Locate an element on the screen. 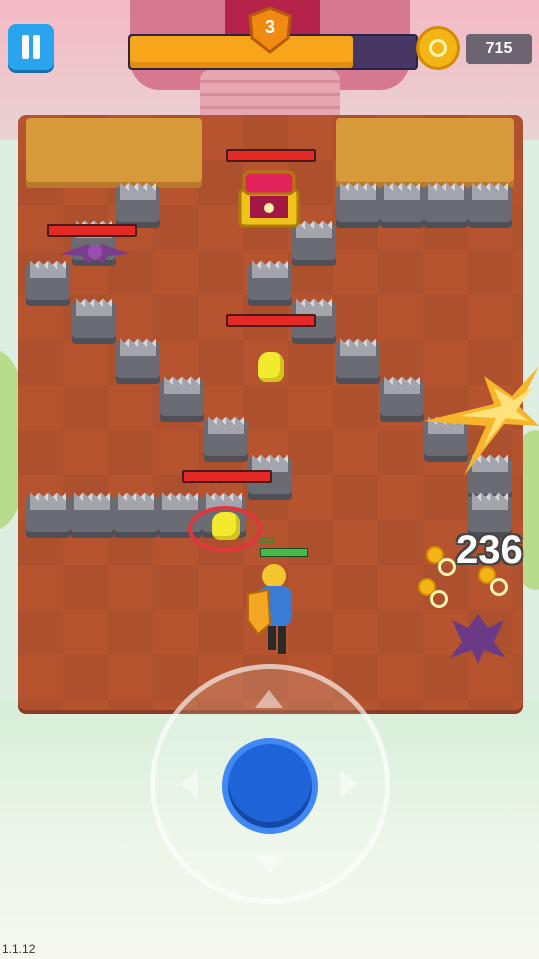 This screenshot has width=539, height=959. hero-icon is located at coordinates (269, 609).